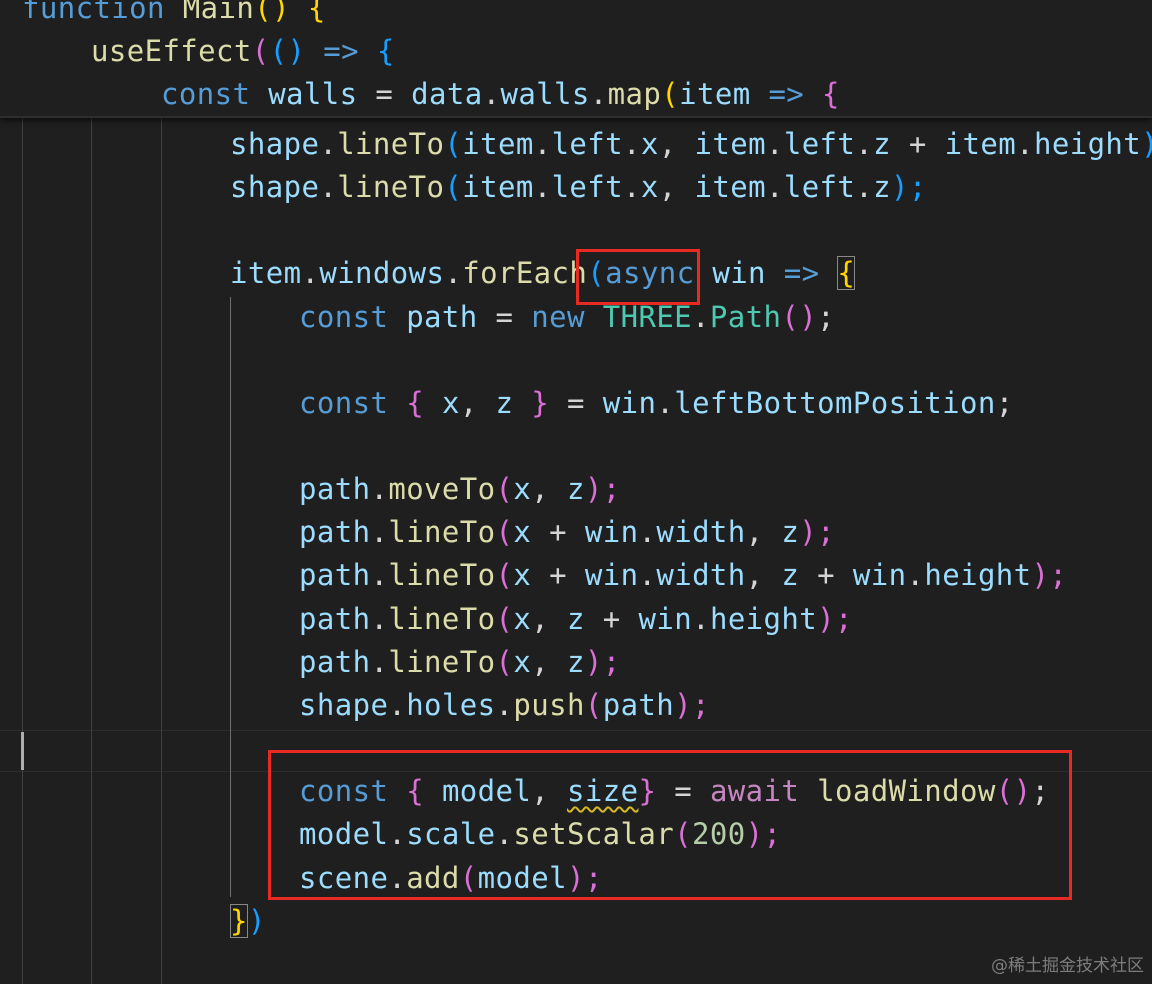 The image size is (1152, 984). I want to click on code-line: }), so click(248, 921).